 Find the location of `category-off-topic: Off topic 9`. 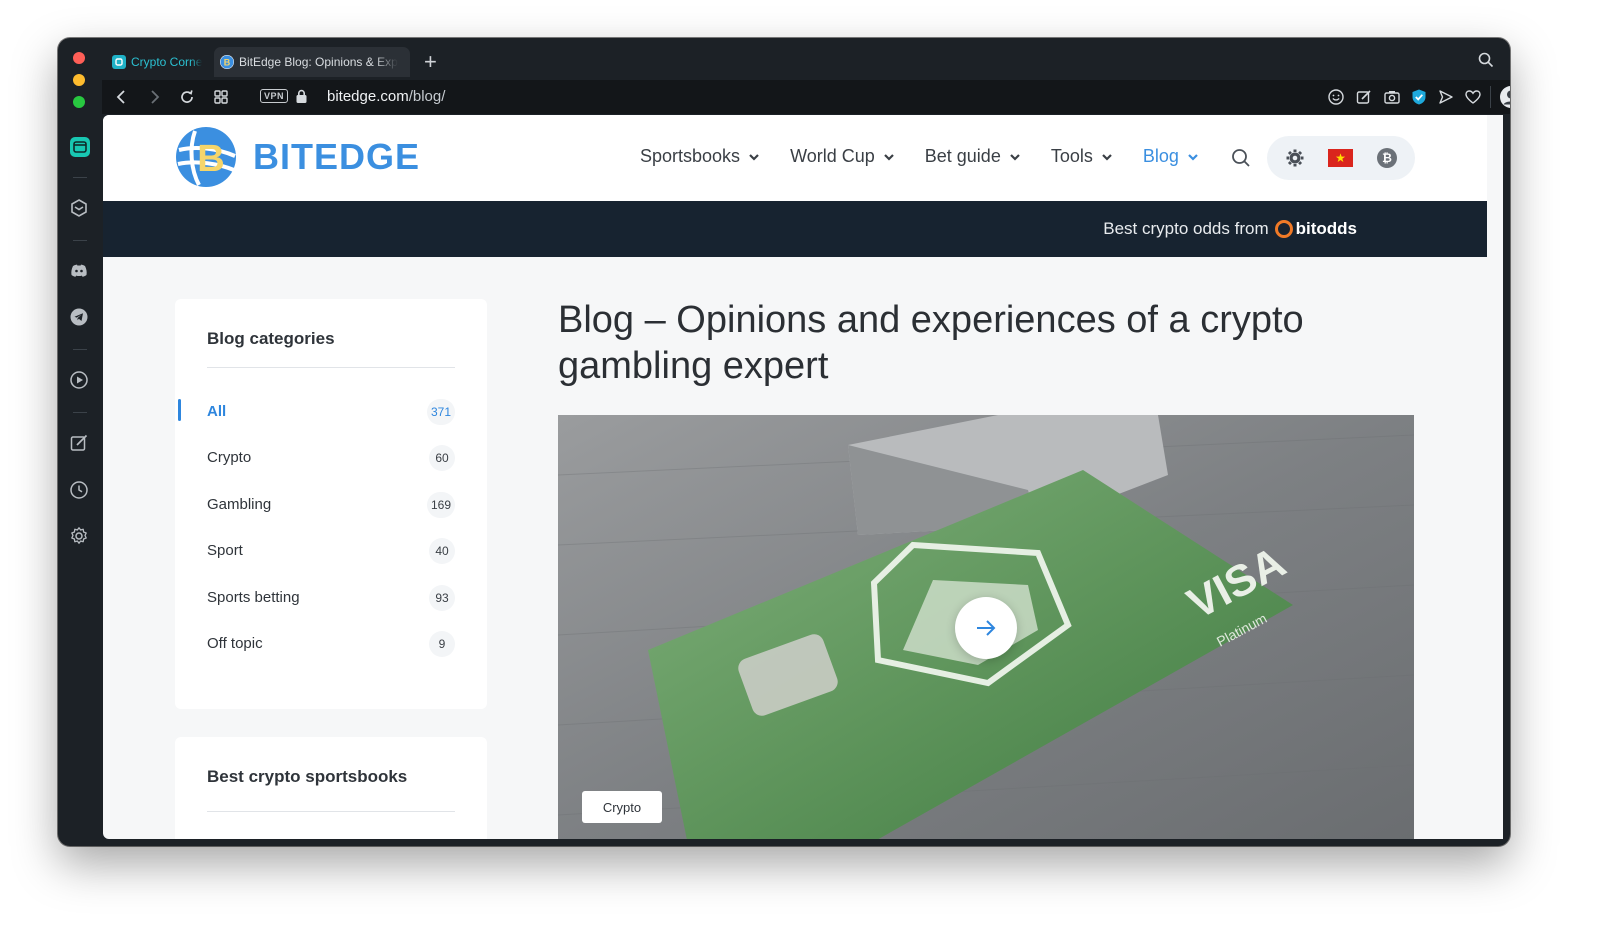

category-off-topic: Off topic 9 is located at coordinates (331, 644).